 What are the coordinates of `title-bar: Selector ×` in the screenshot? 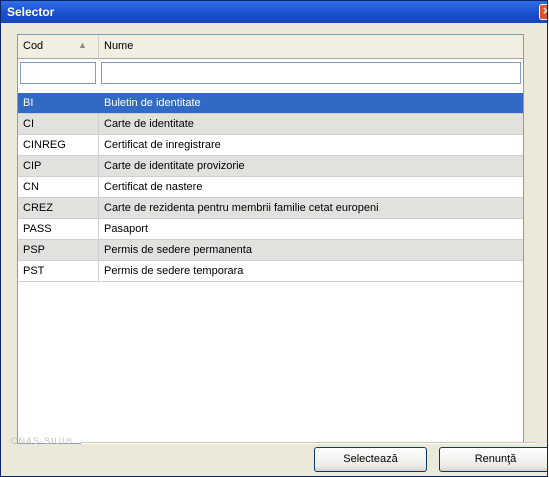 It's located at (274, 12).